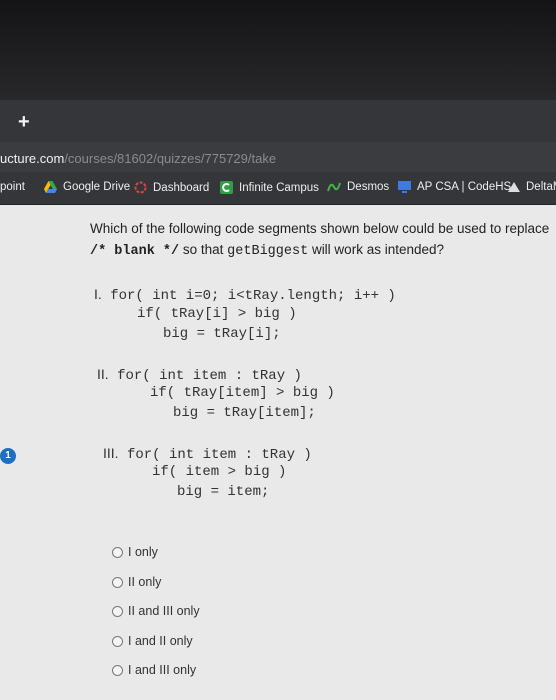 This screenshot has width=556, height=700. What do you see at coordinates (278, 121) in the screenshot?
I see `tab-strip` at bounding box center [278, 121].